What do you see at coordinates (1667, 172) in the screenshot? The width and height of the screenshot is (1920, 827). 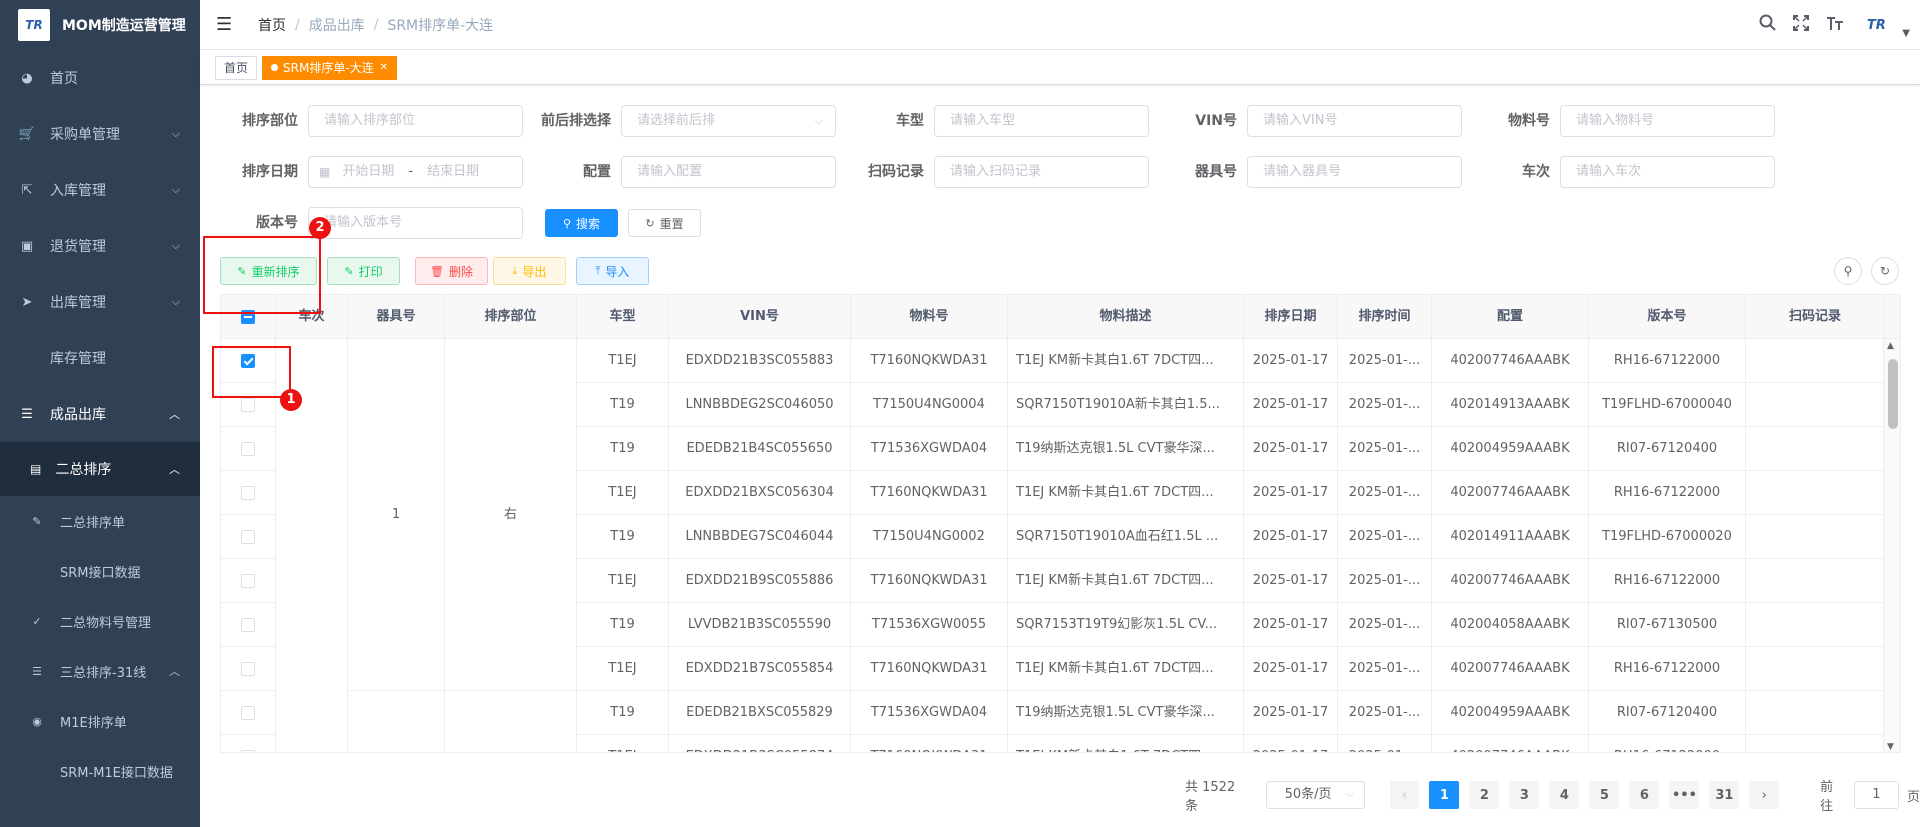 I see `text-input: 请输入车次` at bounding box center [1667, 172].